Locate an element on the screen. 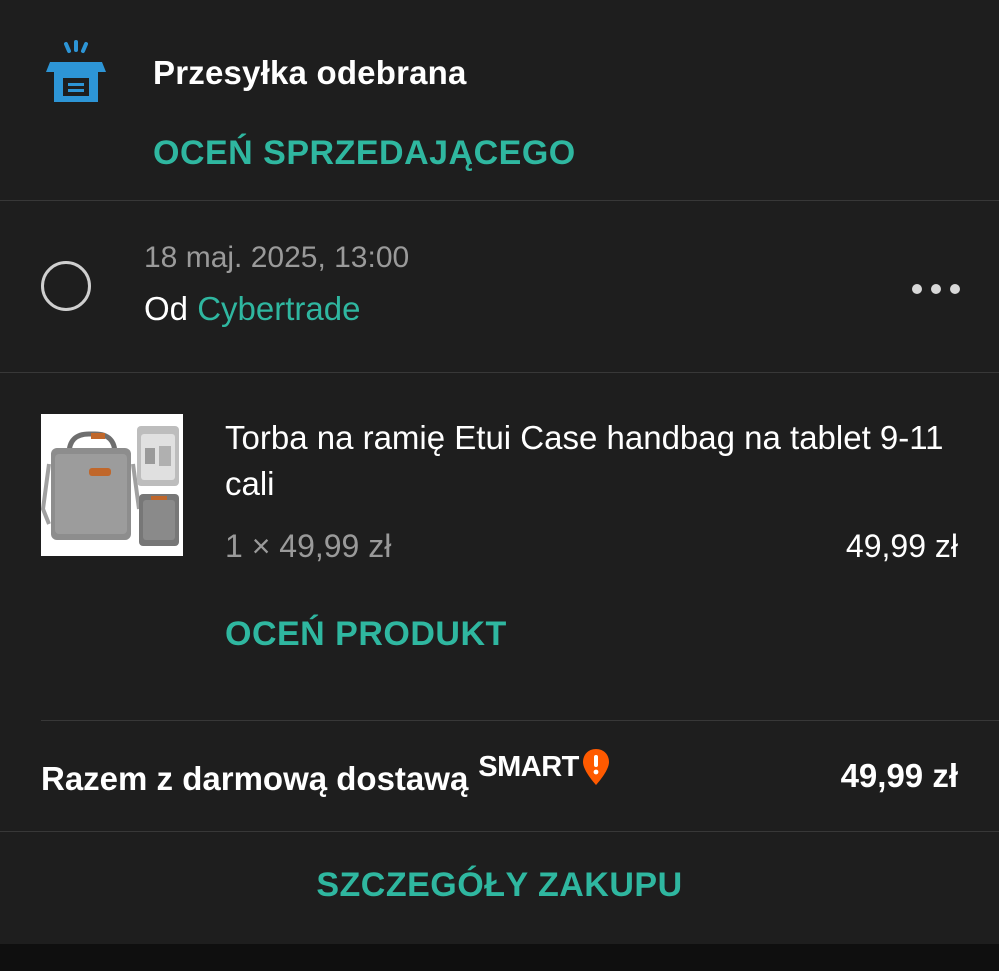 The width and height of the screenshot is (999, 971). smart-label: SMART is located at coordinates (528, 767).